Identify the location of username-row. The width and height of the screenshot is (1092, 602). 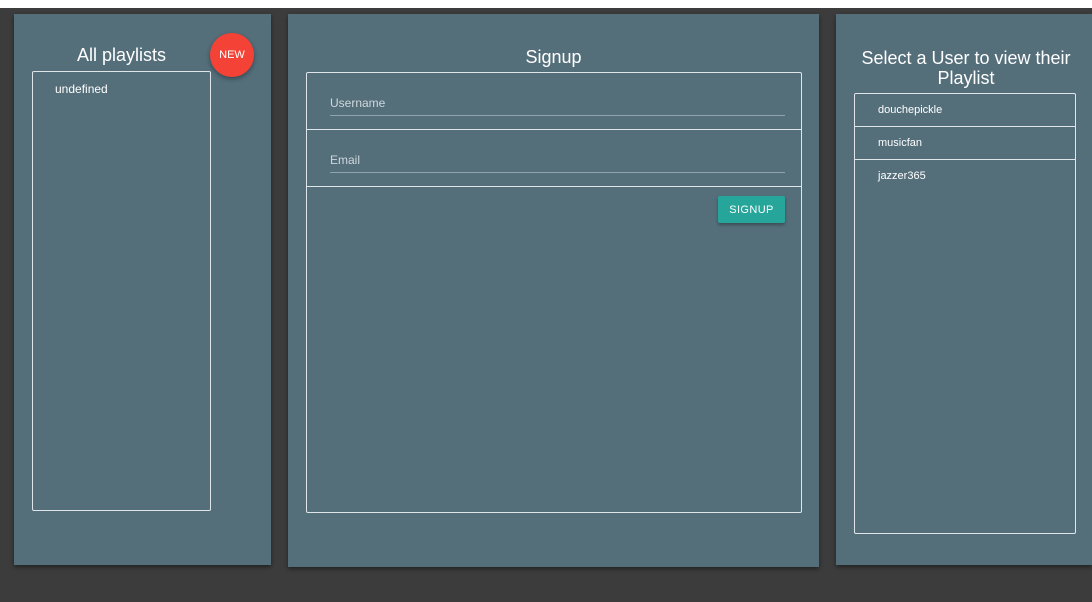
(554, 101).